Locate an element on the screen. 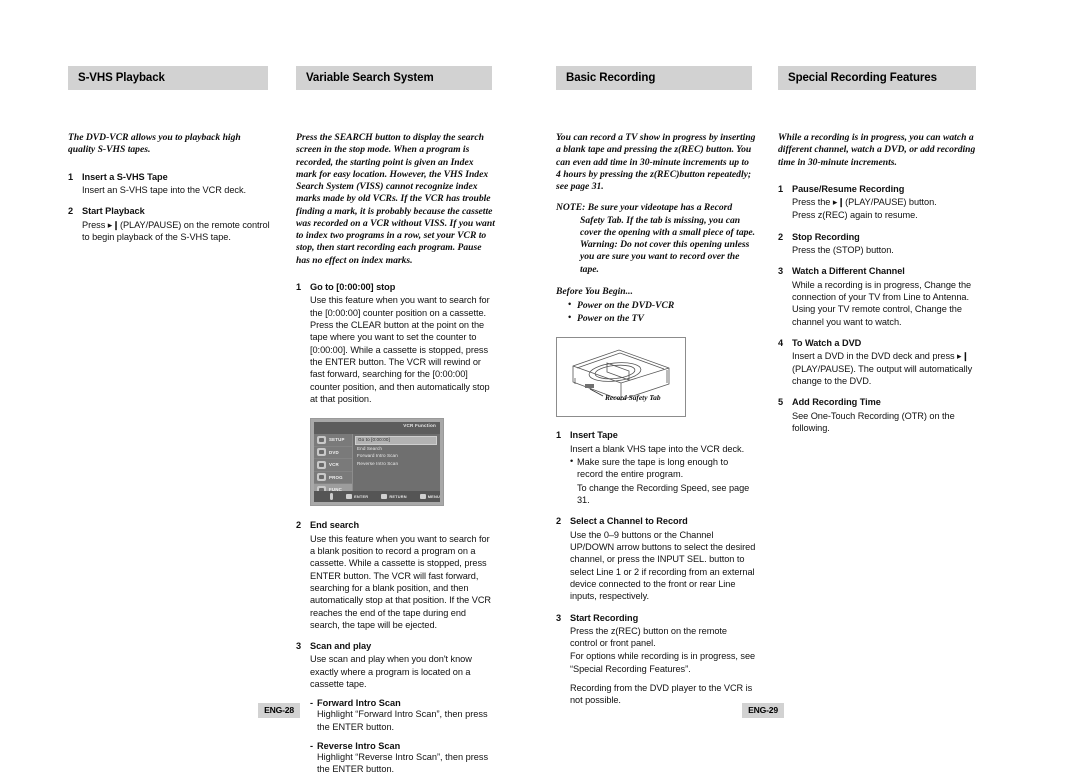  section-heading-special-recording-features: Special Recording Features is located at coordinates (877, 78).